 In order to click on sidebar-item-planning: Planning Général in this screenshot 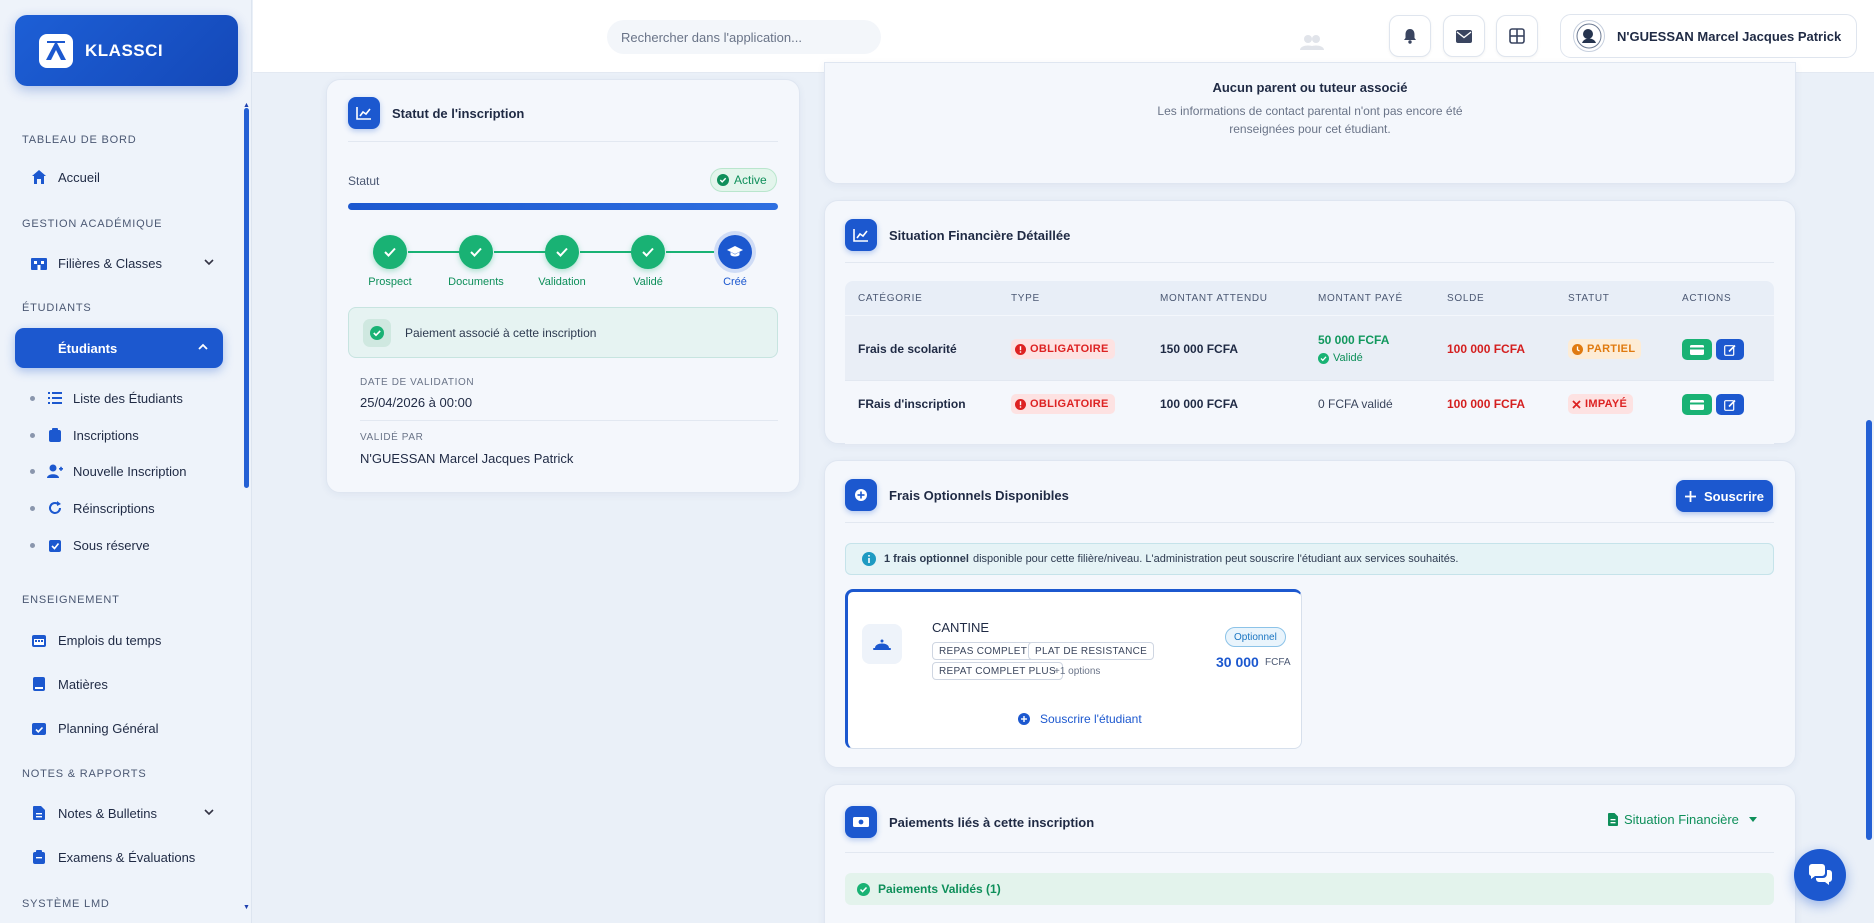, I will do `click(122, 728)`.